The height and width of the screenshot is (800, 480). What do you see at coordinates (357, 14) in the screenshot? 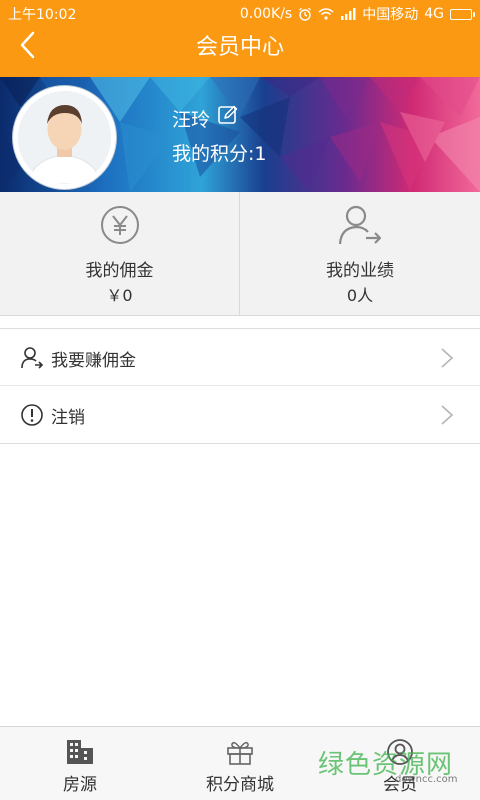
I see `status-right: 0.00K/s 中国移动 4G` at bounding box center [357, 14].